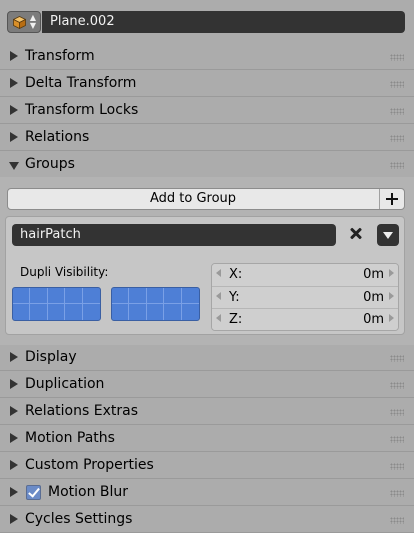  Describe the element at coordinates (207, 138) in the screenshot. I see `panel-relations: Relations` at that location.